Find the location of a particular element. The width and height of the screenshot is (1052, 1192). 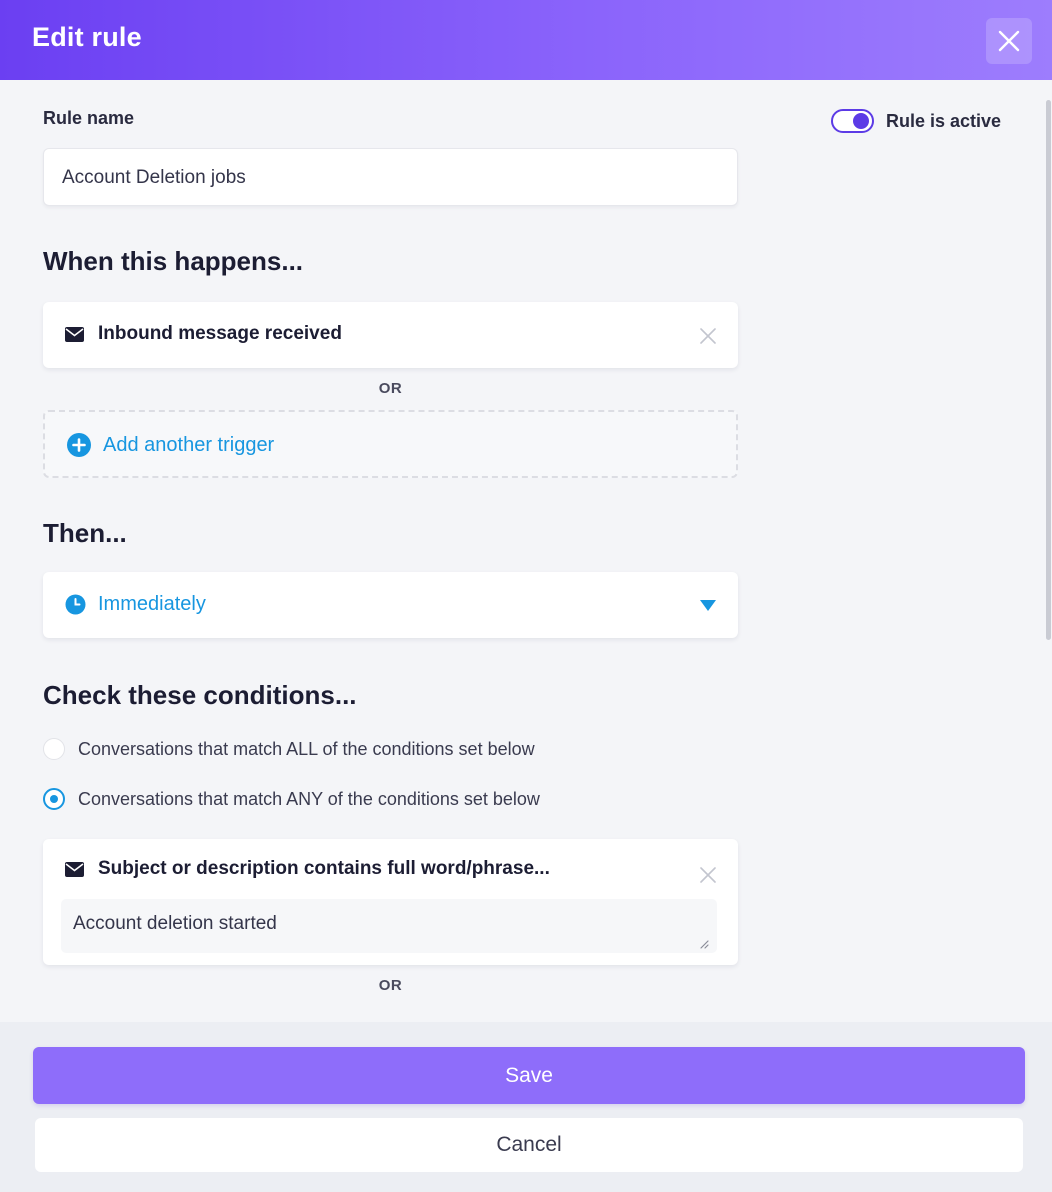

timing-value: Immediately is located at coordinates (152, 604).